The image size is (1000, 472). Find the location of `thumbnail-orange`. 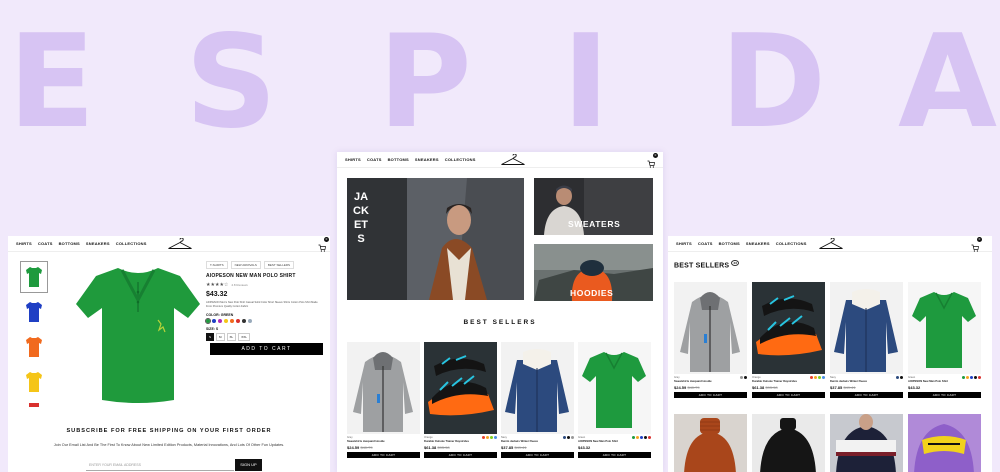

thumbnail-orange is located at coordinates (34, 347).